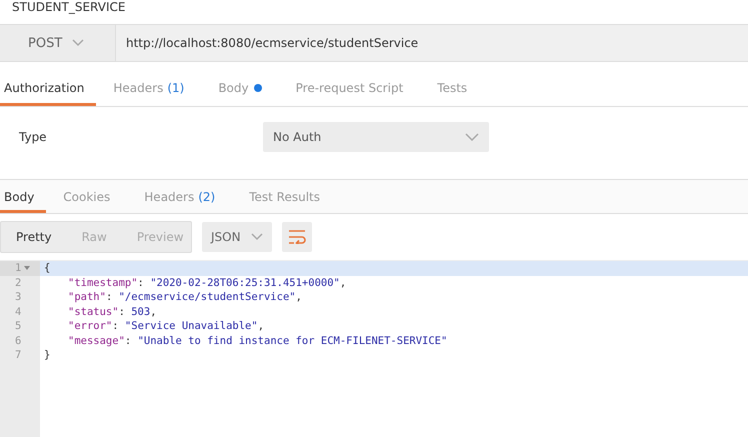  I want to click on method-dropdown: POST, so click(58, 43).